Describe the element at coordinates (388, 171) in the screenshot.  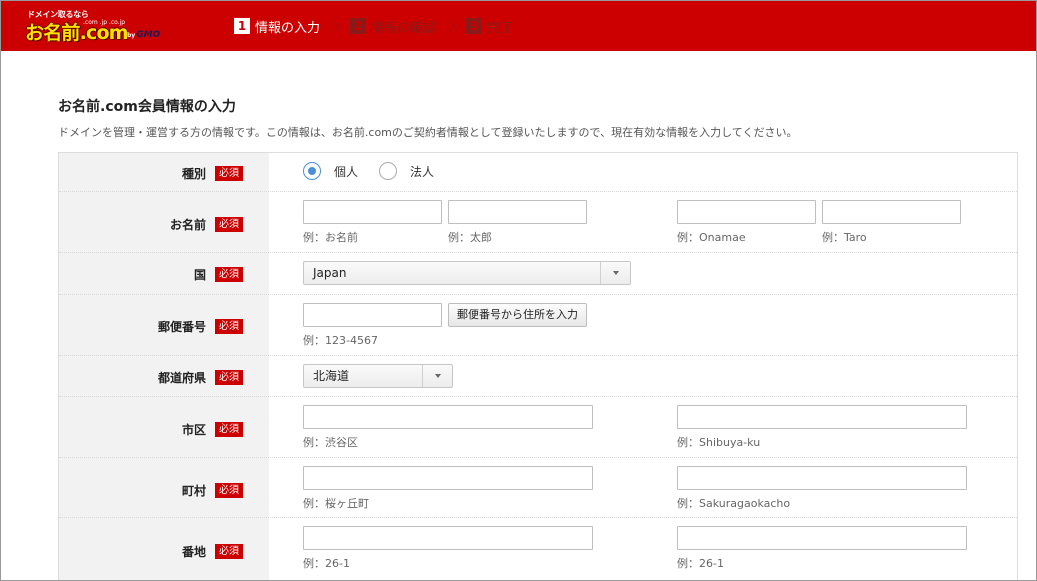
I see `radio-unchecked-icon` at that location.